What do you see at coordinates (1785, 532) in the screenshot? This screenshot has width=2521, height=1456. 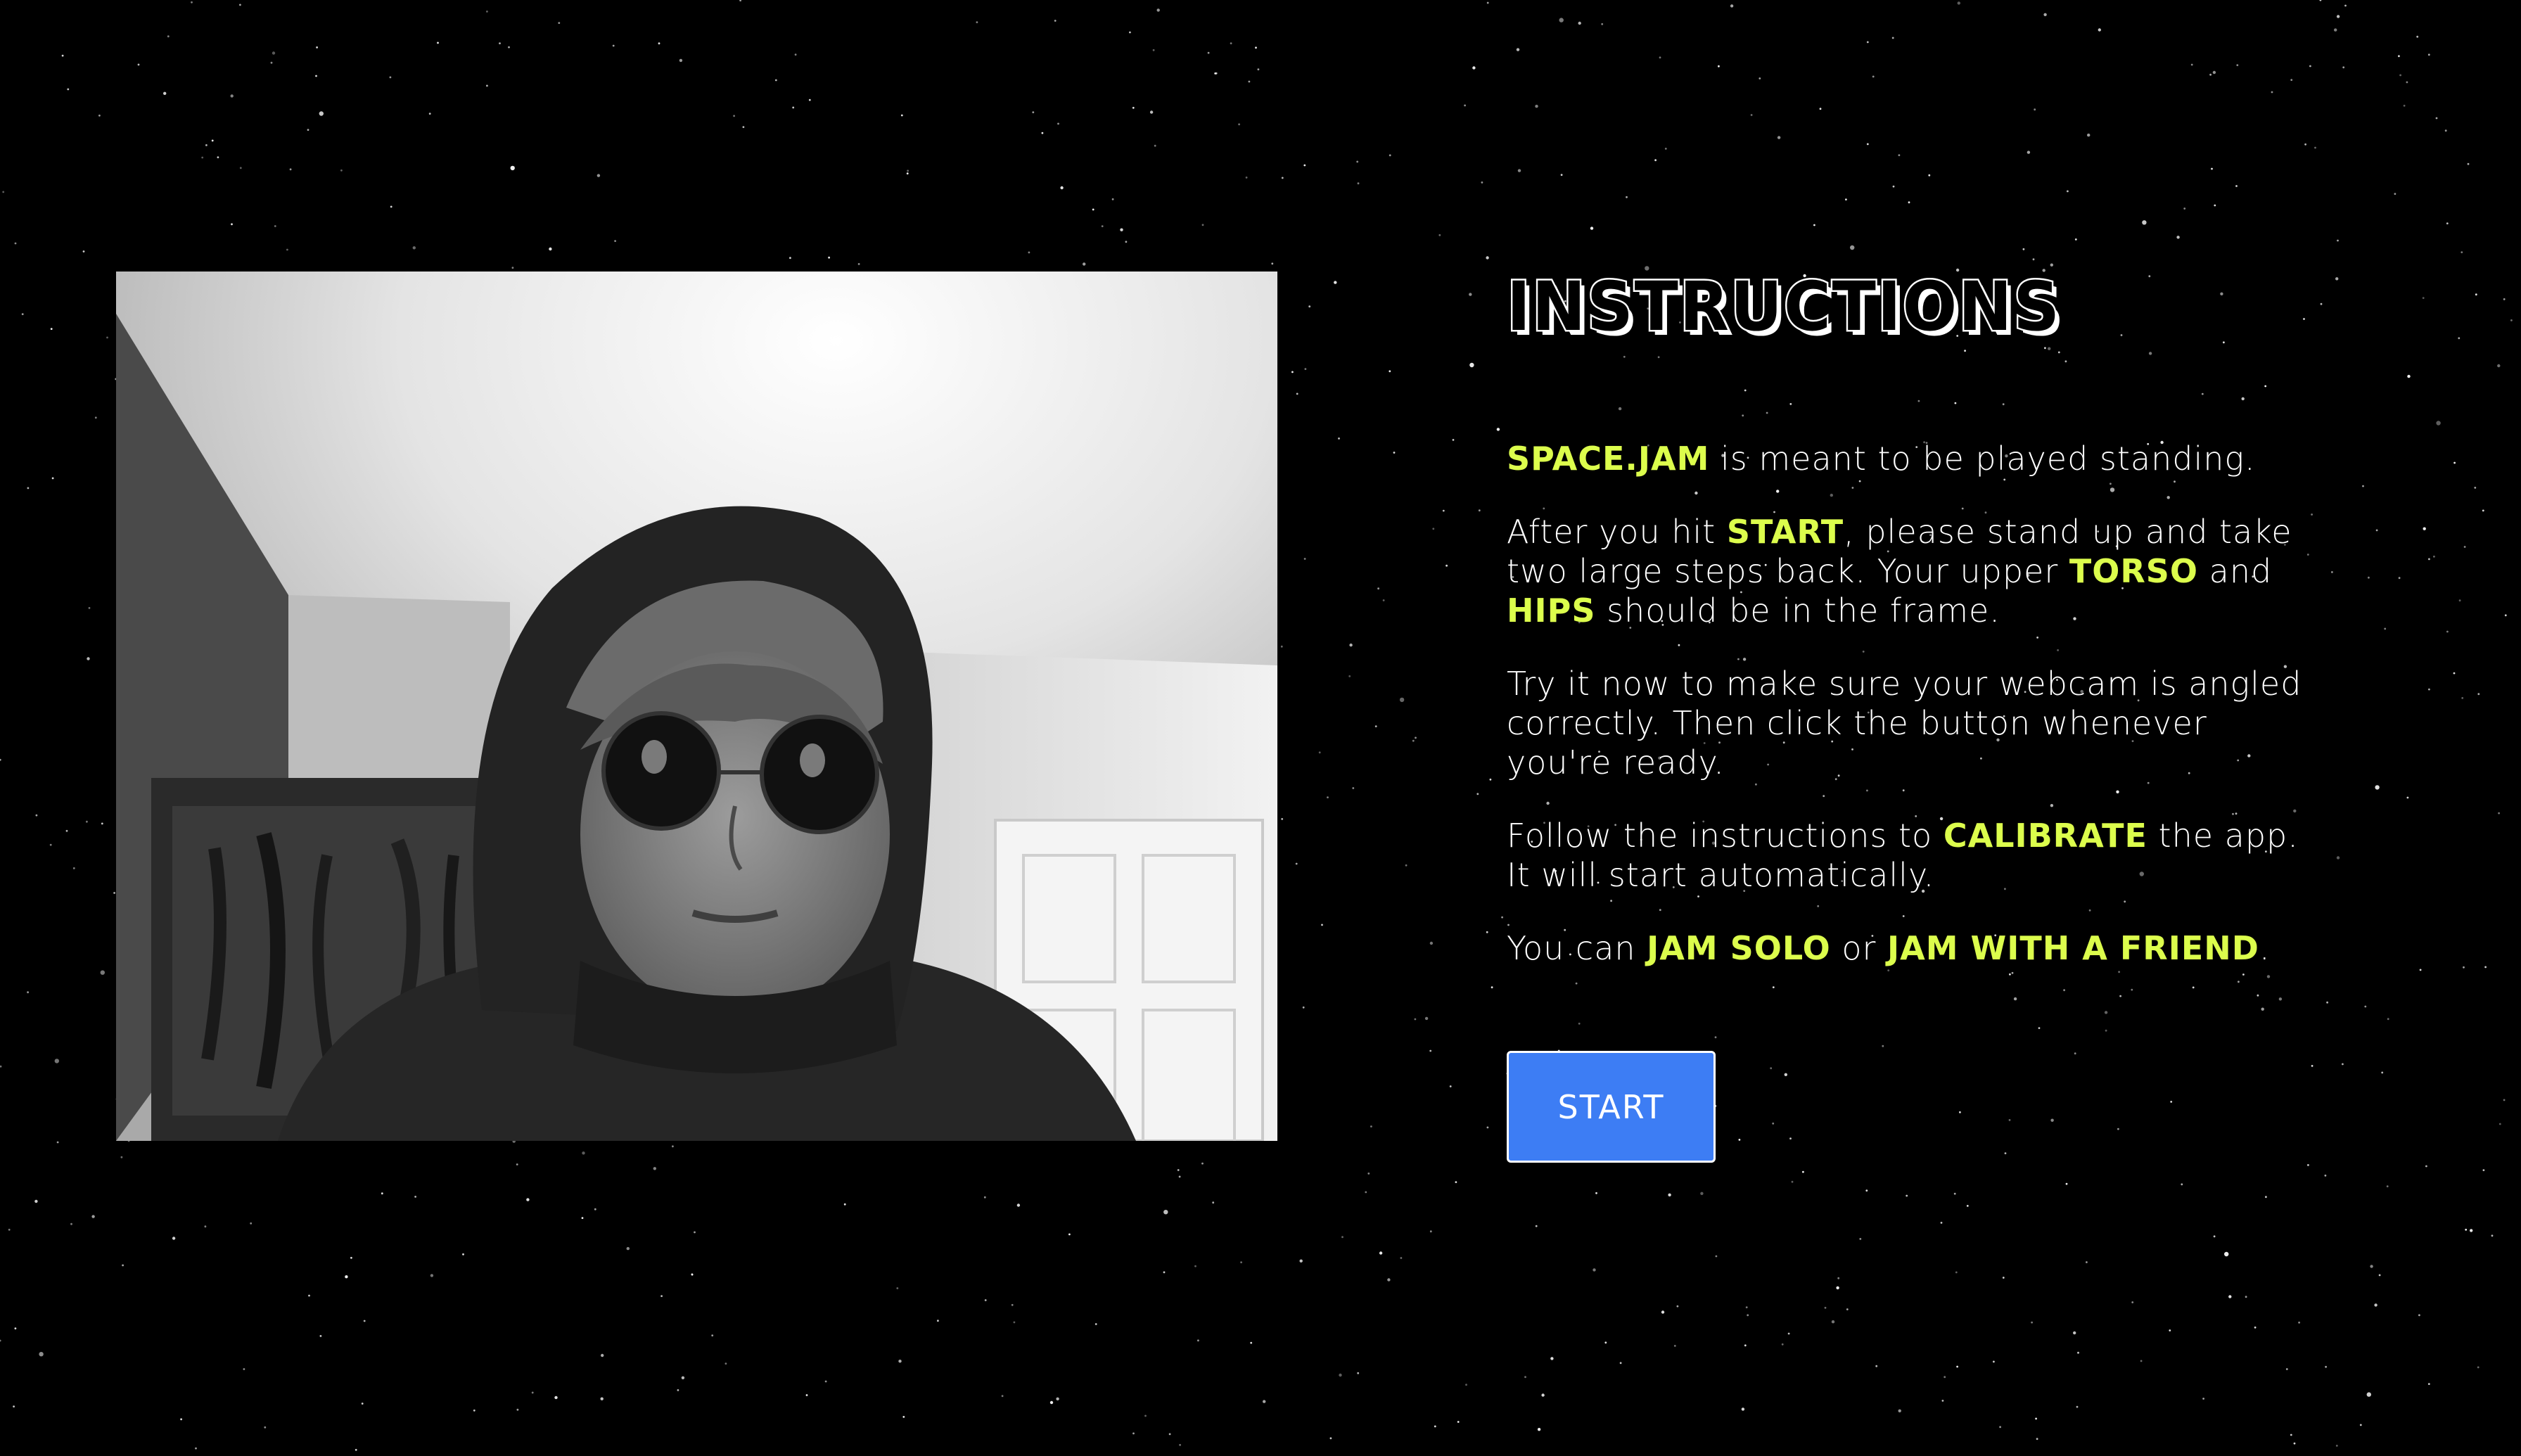 I see `highlight-start: START` at bounding box center [1785, 532].